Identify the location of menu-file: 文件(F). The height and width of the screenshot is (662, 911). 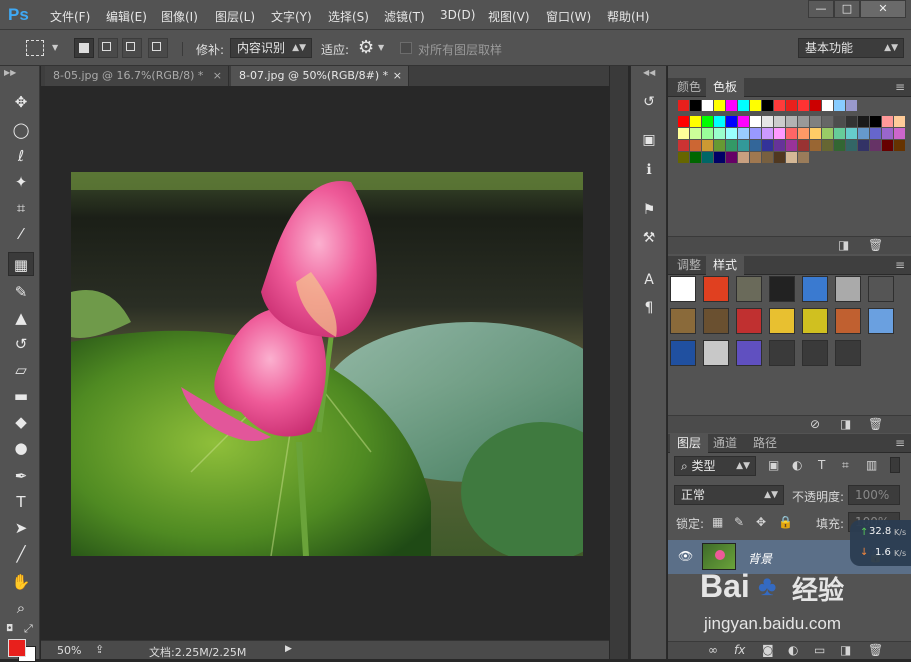
(70, 16).